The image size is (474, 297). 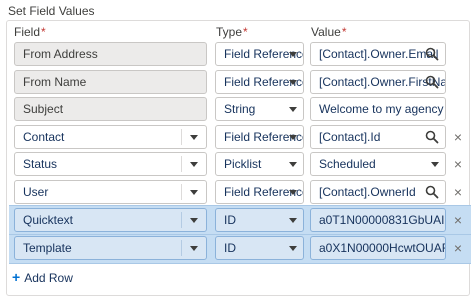 What do you see at coordinates (110, 164) in the screenshot?
I see `field-select: Status` at bounding box center [110, 164].